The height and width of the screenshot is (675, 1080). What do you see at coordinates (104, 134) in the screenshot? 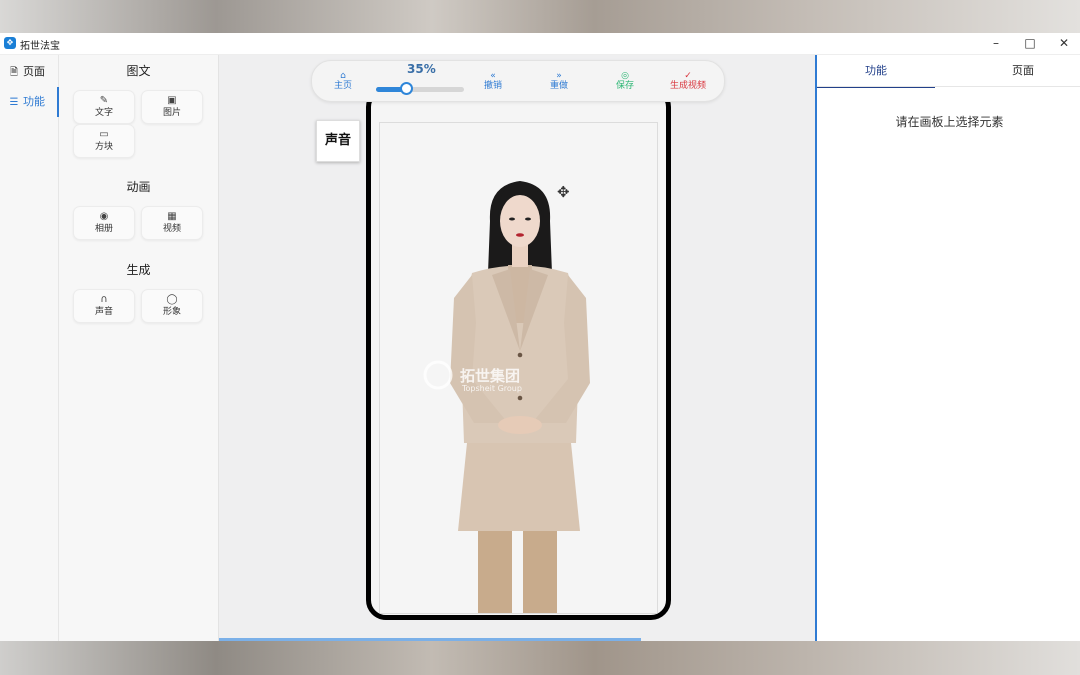
I see `block-icon: ▭` at bounding box center [104, 134].